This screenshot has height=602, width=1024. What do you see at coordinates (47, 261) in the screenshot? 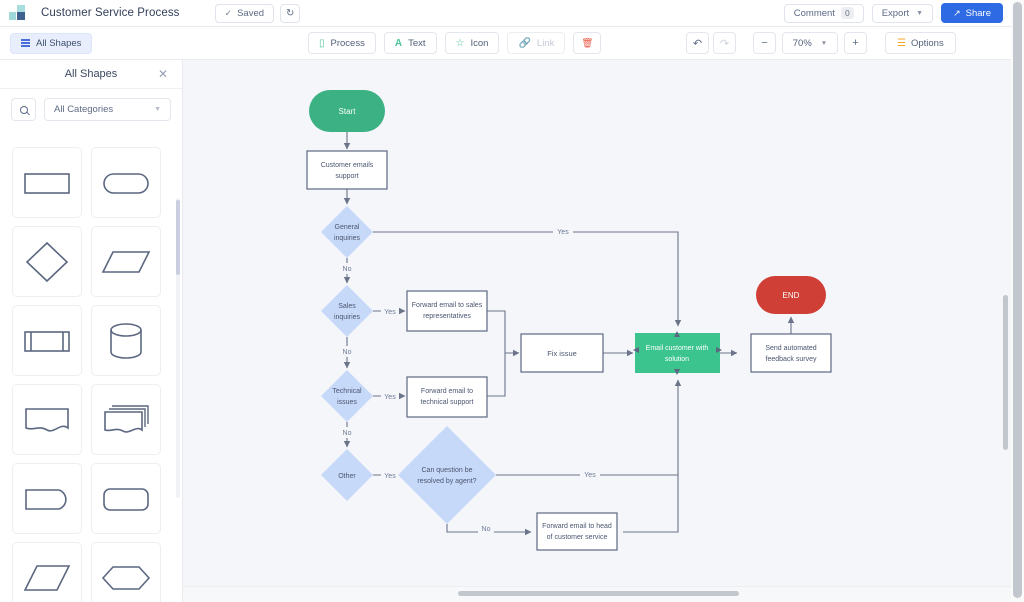
I see `shape-item-diamond` at bounding box center [47, 261].